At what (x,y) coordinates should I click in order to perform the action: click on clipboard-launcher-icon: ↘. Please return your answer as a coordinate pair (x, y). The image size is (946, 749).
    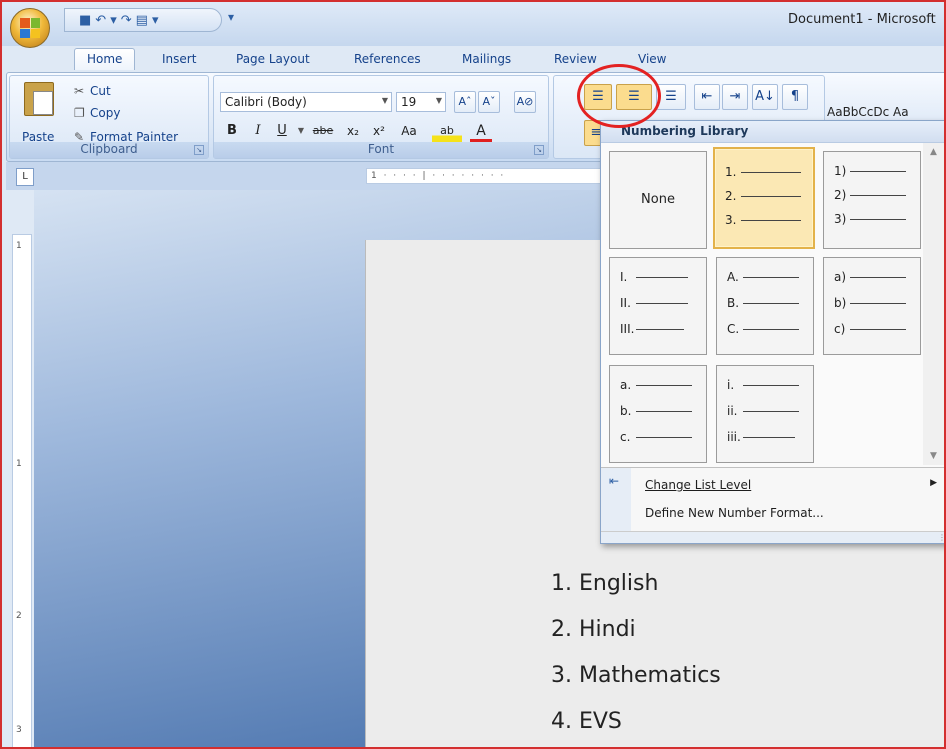
    Looking at the image, I should click on (199, 150).